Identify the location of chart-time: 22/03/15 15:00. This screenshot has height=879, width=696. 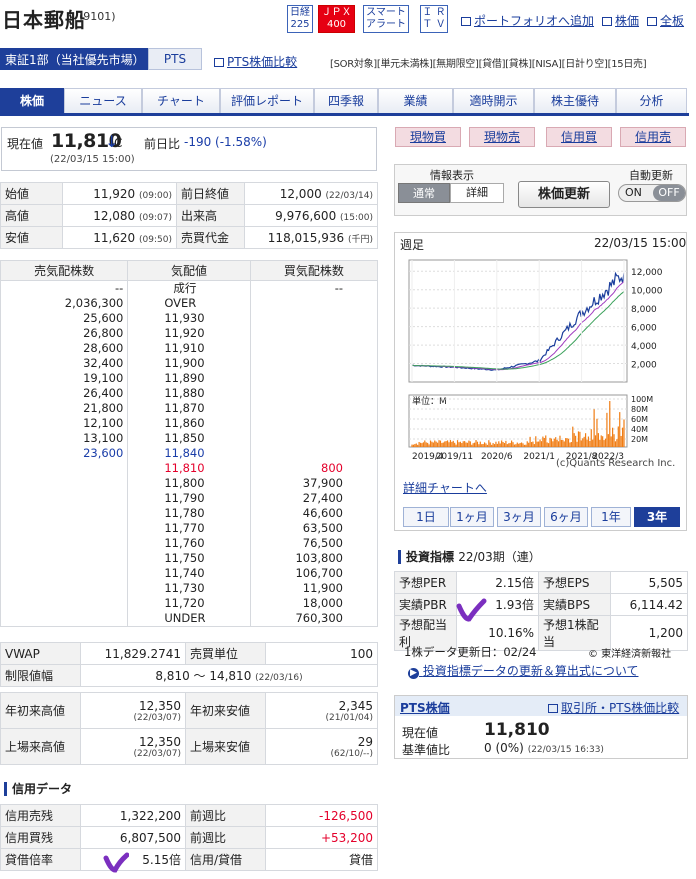
(640, 243).